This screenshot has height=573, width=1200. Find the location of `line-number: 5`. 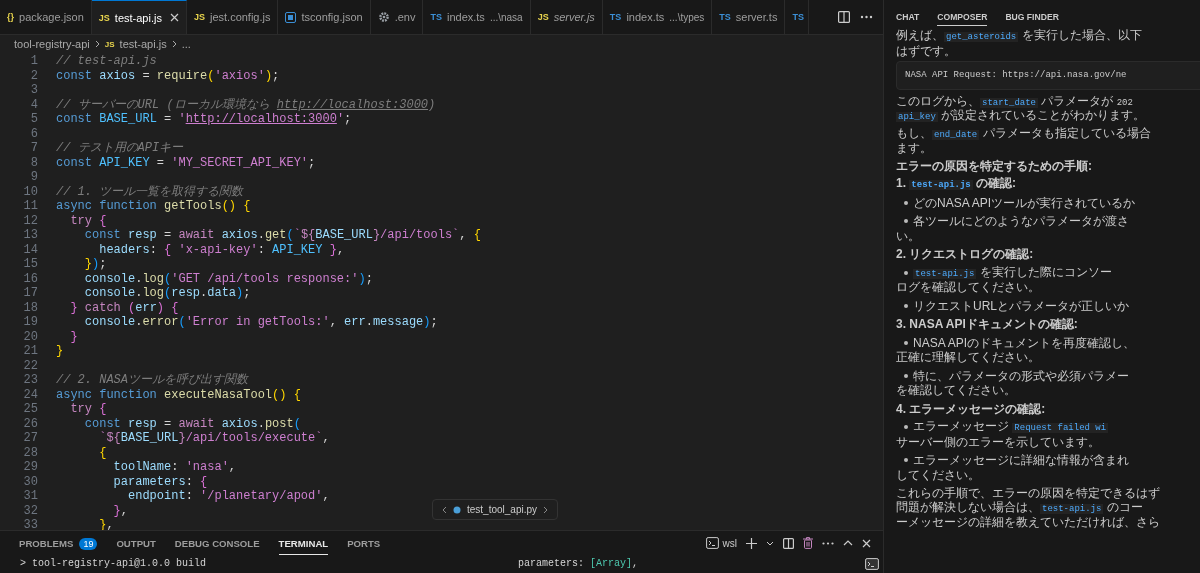

line-number: 5 is located at coordinates (33, 119).